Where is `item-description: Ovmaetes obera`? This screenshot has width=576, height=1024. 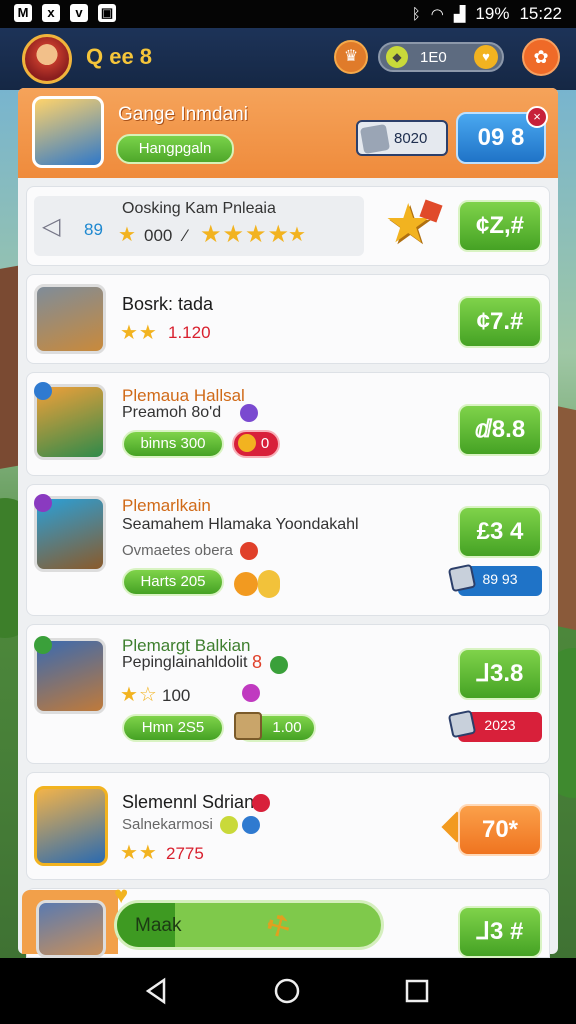
item-description: Ovmaetes obera is located at coordinates (177, 550).